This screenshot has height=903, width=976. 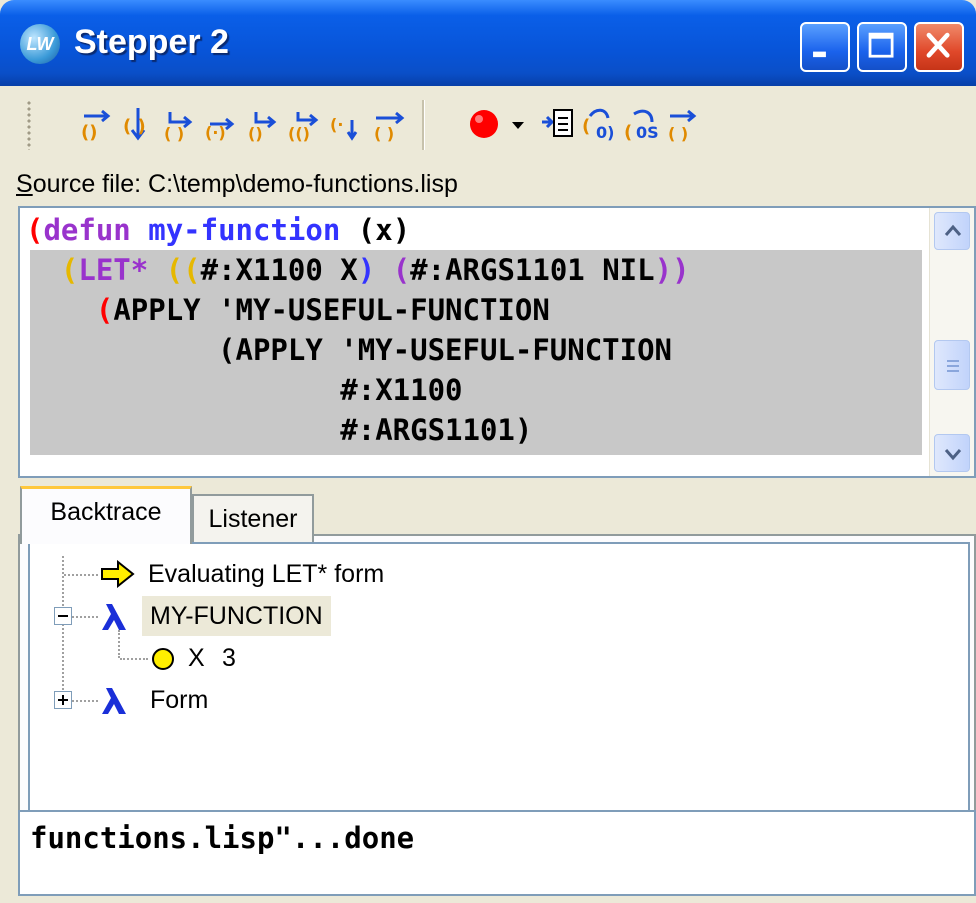 I want to click on lispworks-app-icon: LW, so click(x=40, y=44).